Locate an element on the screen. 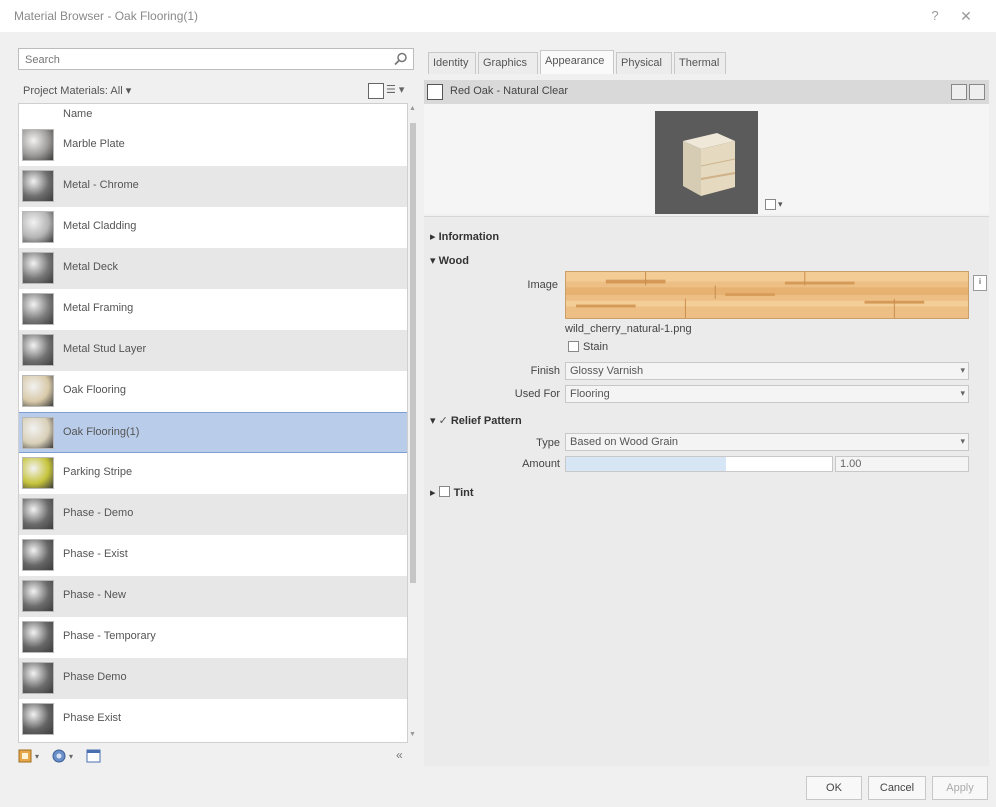 The height and width of the screenshot is (807, 996). preview-area: ▾ is located at coordinates (706, 159).